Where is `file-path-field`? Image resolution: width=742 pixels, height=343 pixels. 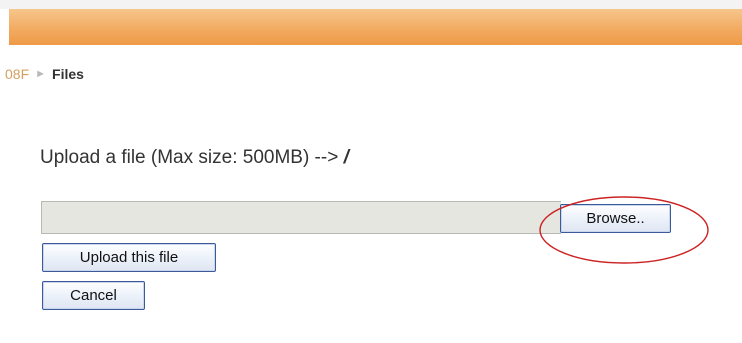 file-path-field is located at coordinates (301, 217).